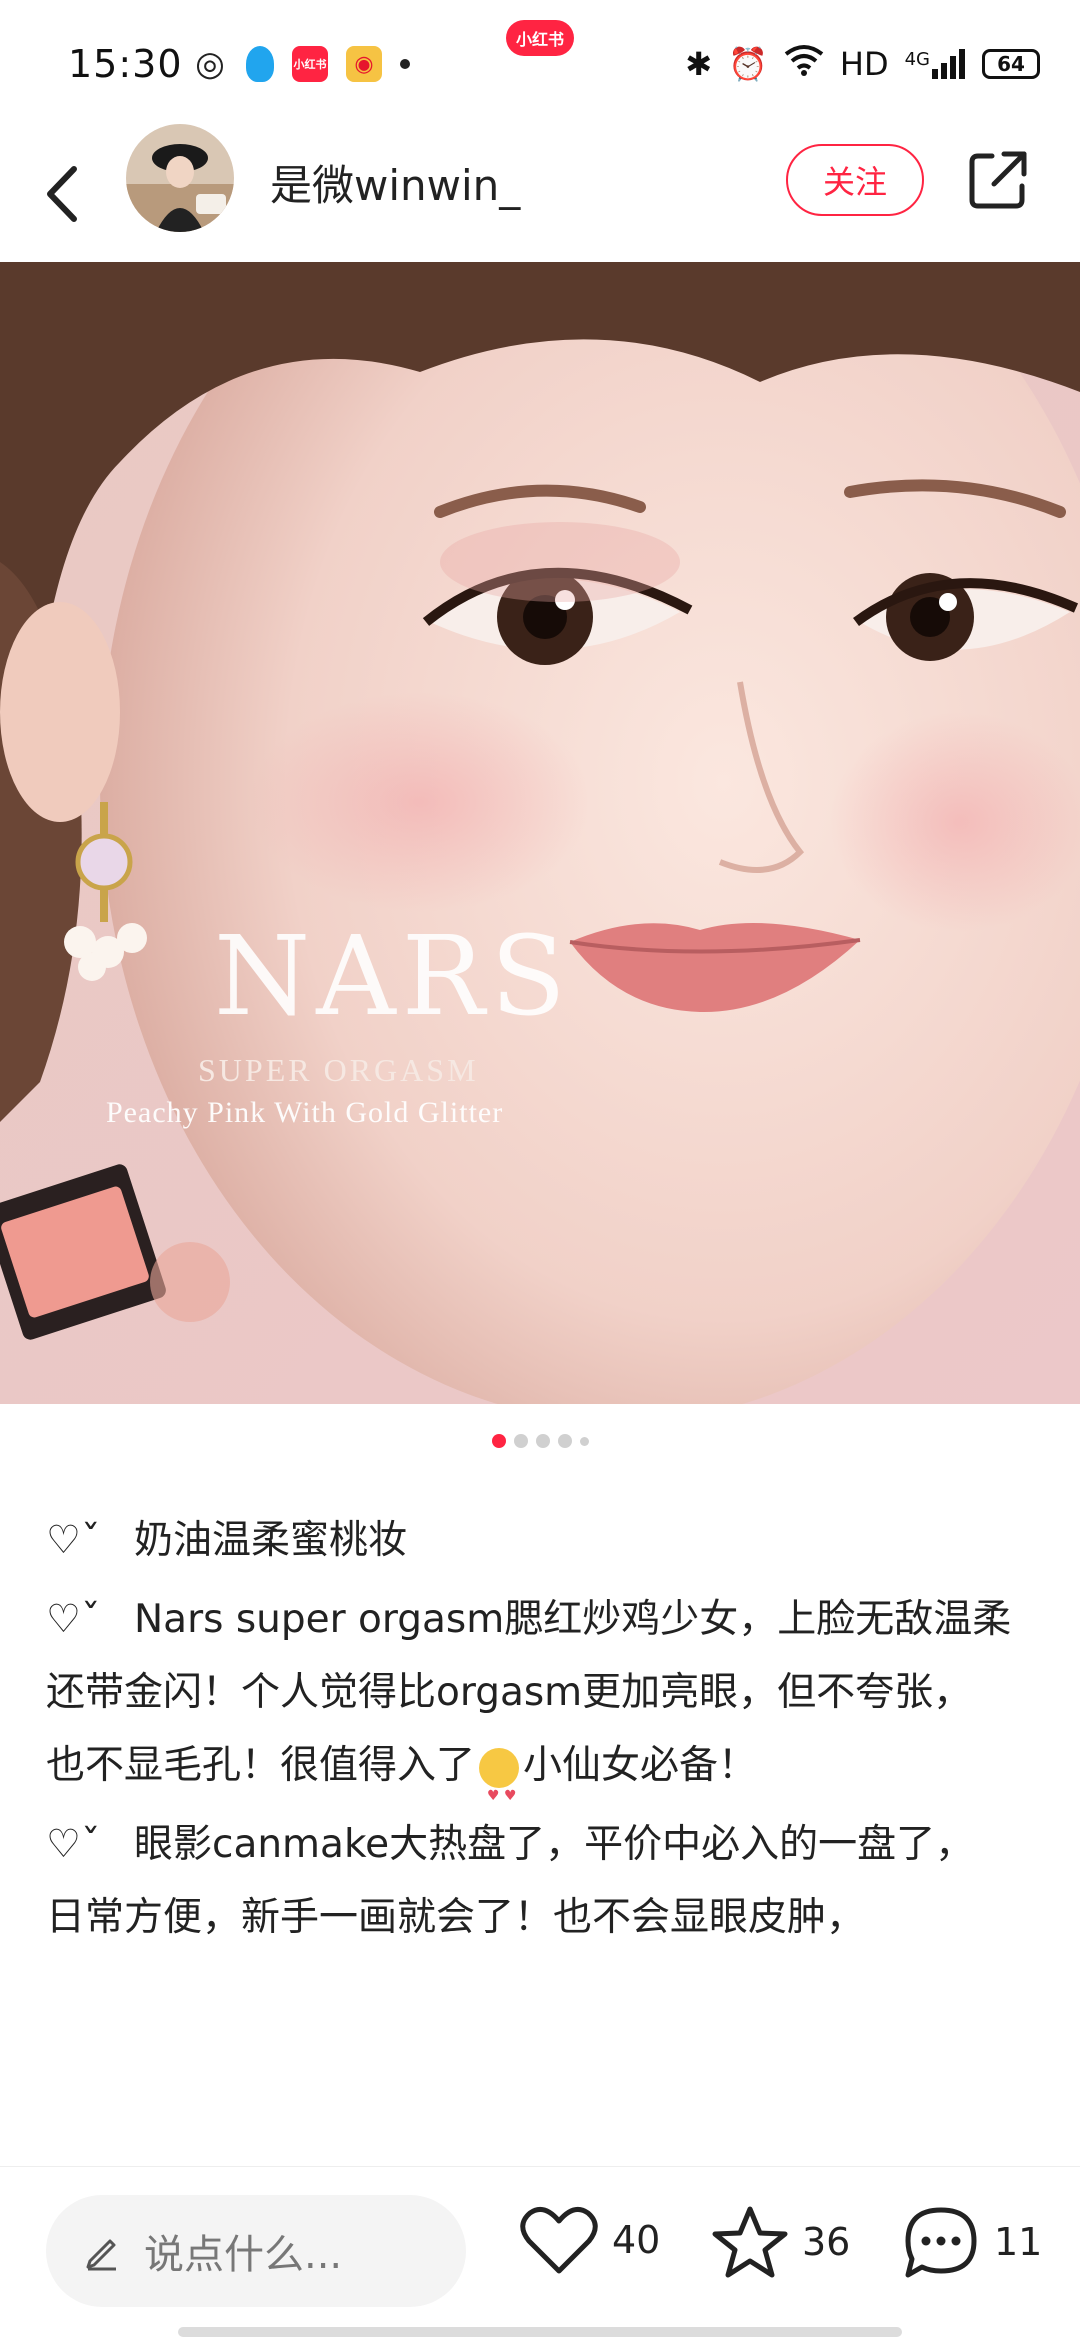 Image resolution: width=1080 pixels, height=2340 pixels. Describe the element at coordinates (748, 64) in the screenshot. I see `alarm-icon: ⏰` at that location.